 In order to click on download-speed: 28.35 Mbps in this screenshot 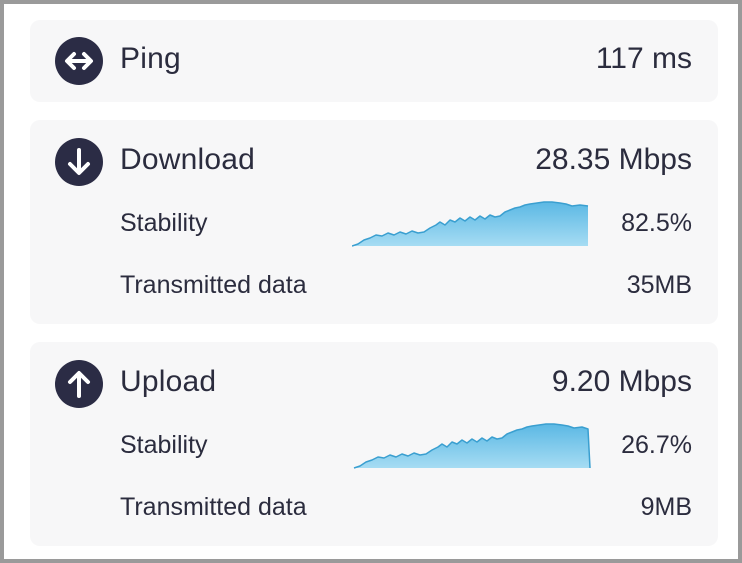, I will do `click(613, 159)`.